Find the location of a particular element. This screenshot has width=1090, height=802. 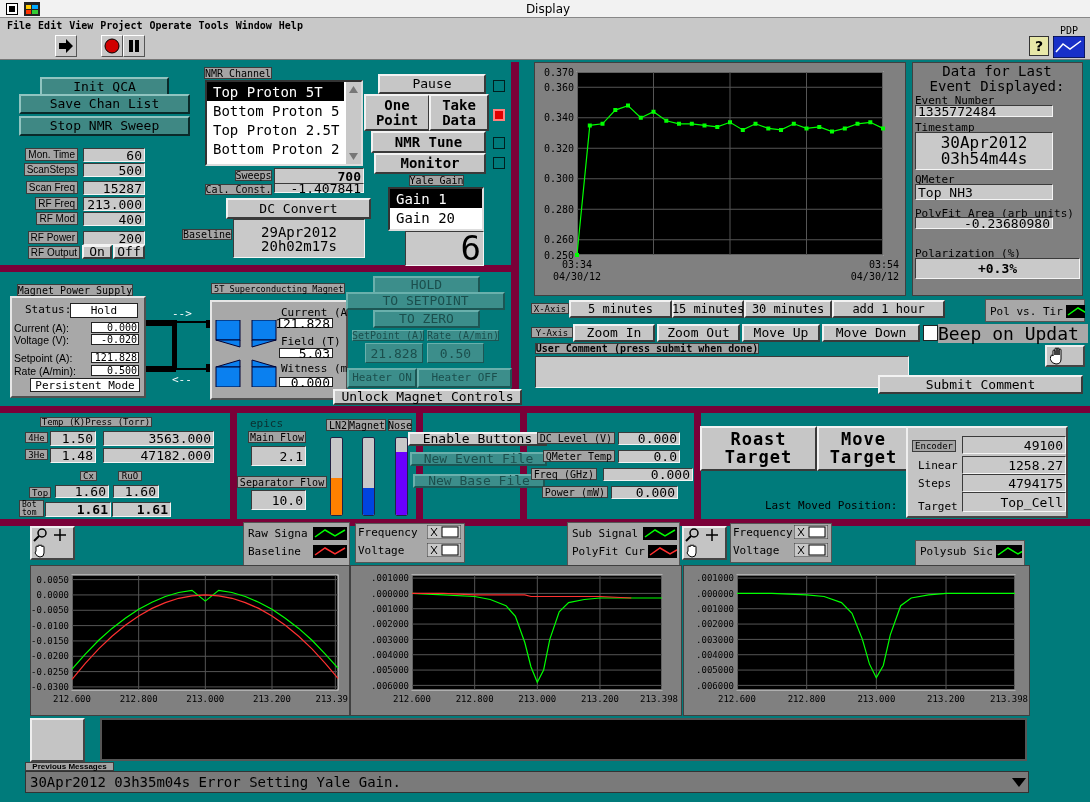

help-button: ? is located at coordinates (1039, 45).